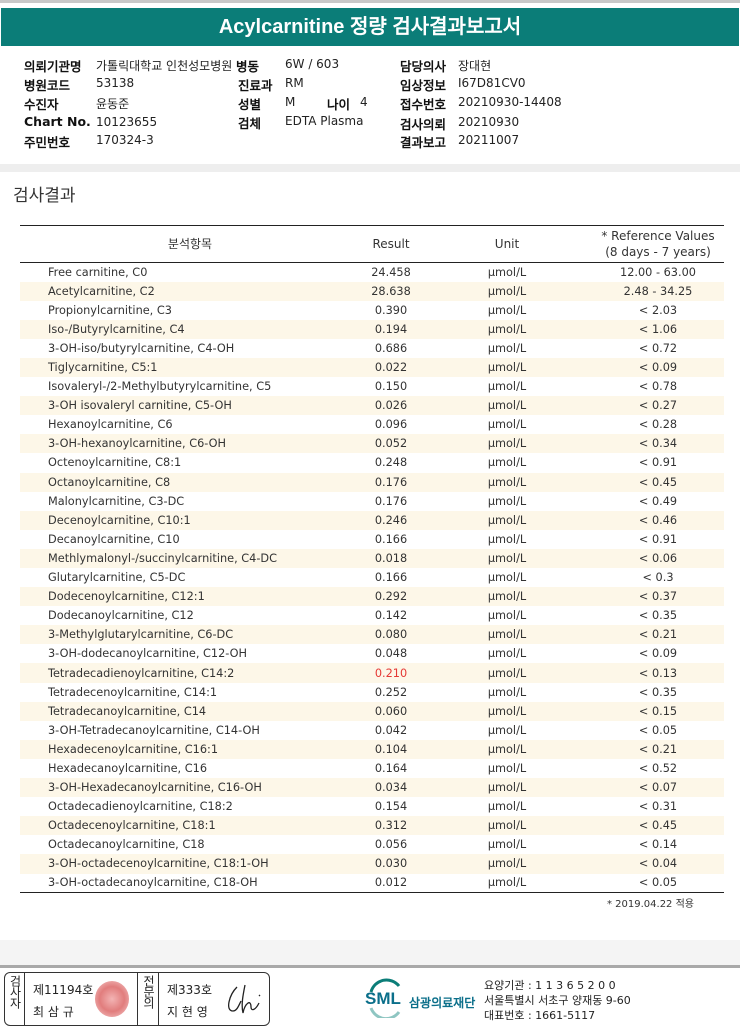  Describe the element at coordinates (391, 425) in the screenshot. I see `result-value: 0.096` at that location.